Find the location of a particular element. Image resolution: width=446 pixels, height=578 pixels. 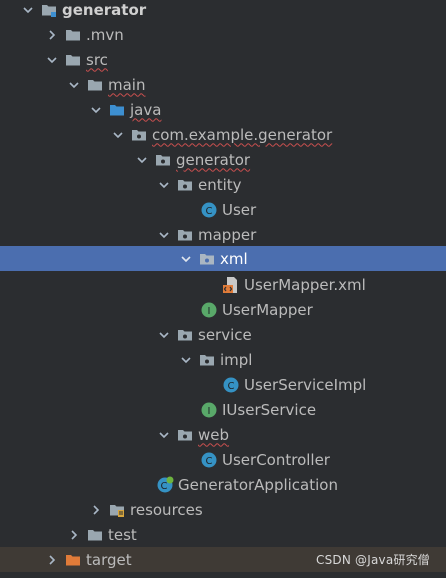

xml-file-icon is located at coordinates (231, 285).